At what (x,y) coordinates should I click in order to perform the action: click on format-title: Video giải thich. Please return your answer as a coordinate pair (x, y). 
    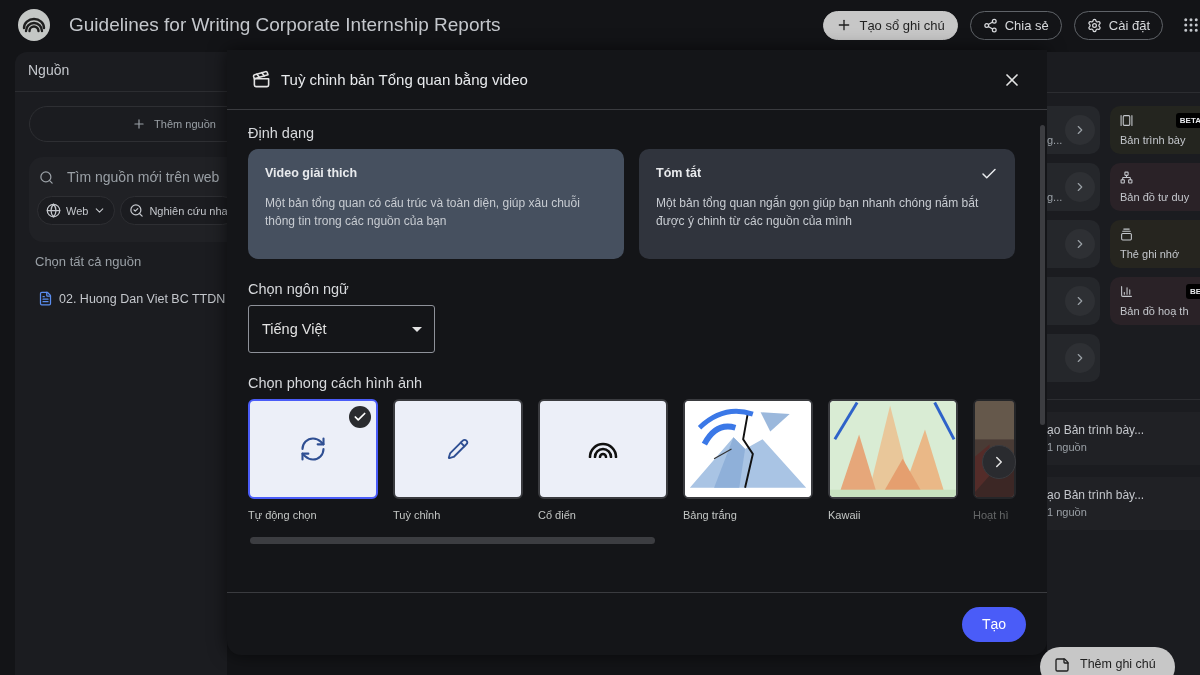
    Looking at the image, I should click on (311, 173).